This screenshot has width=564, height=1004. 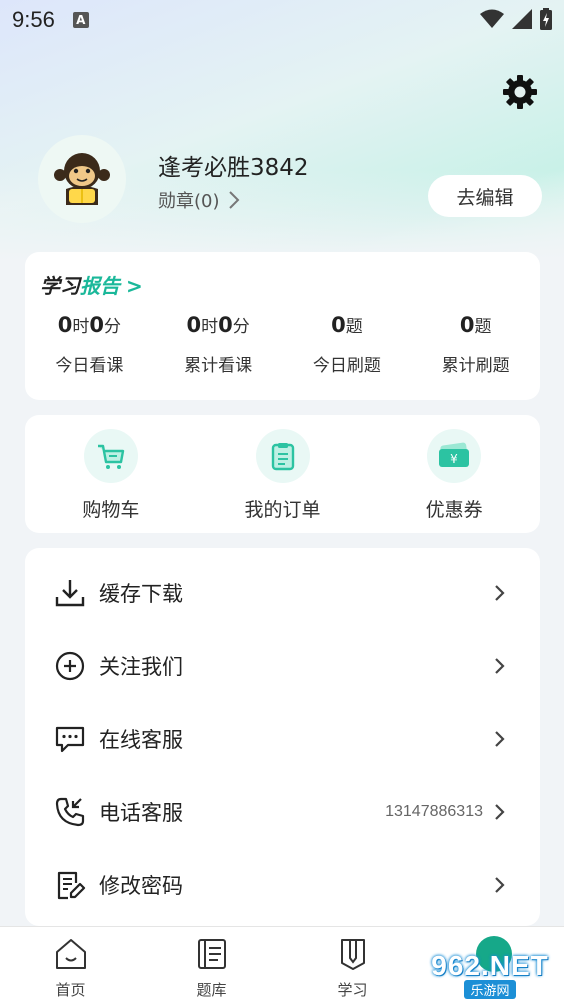 I want to click on download-icon, so click(x=70, y=592).